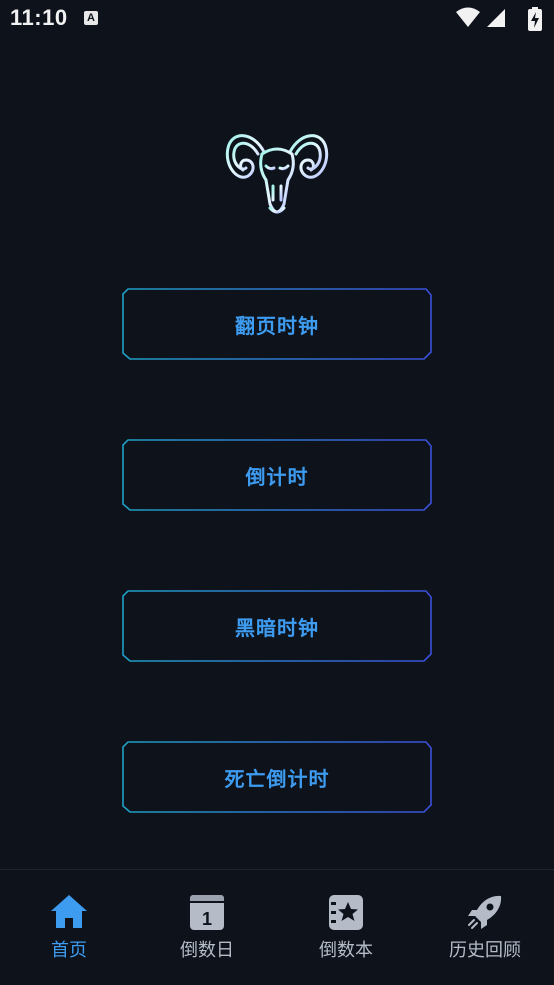 The height and width of the screenshot is (985, 554). I want to click on battery-charging-icon, so click(535, 19).